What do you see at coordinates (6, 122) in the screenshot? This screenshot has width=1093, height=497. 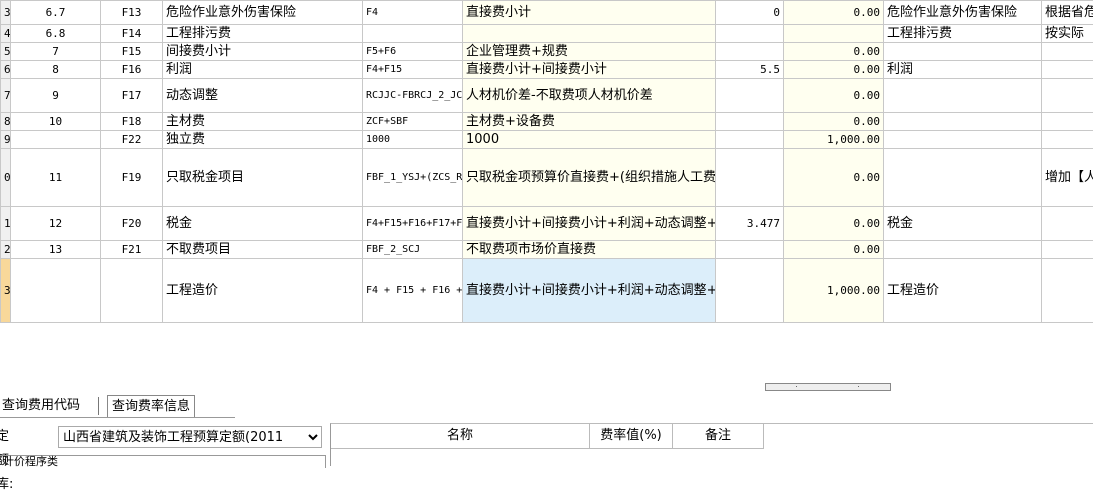 I see `row-number-cell: 8` at bounding box center [6, 122].